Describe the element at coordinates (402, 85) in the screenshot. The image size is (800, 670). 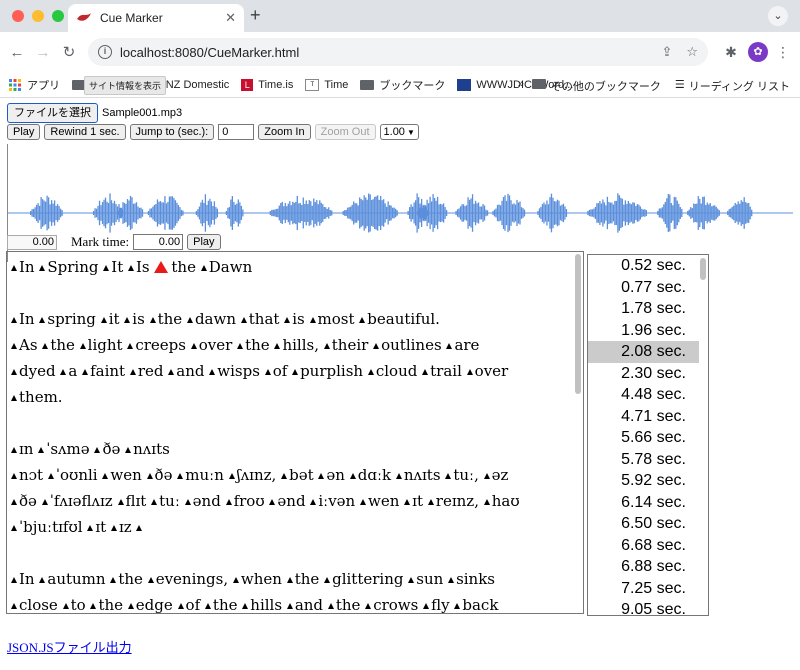
I see `bookmark-folder-bookmarks: ブックマーク` at that location.